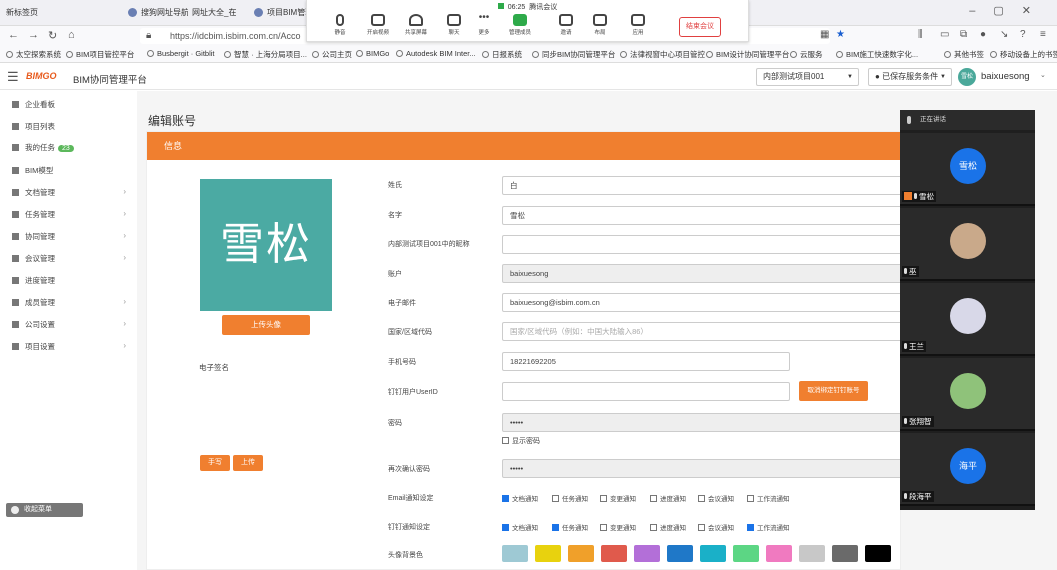  Describe the element at coordinates (1023, 54) in the screenshot. I see `bookmark-folder: 移动设备上的书签` at that location.